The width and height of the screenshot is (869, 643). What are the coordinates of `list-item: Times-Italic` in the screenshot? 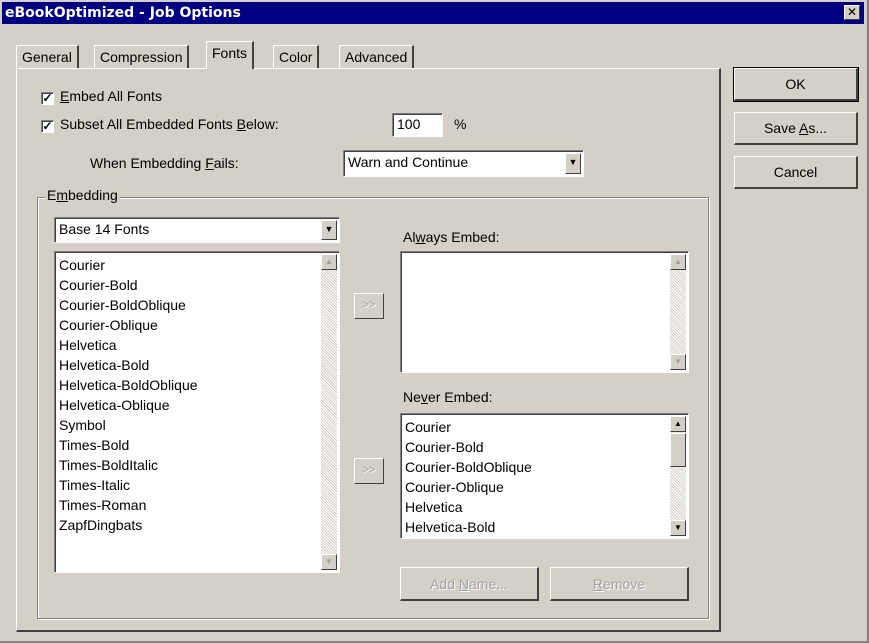 It's located at (128, 485).